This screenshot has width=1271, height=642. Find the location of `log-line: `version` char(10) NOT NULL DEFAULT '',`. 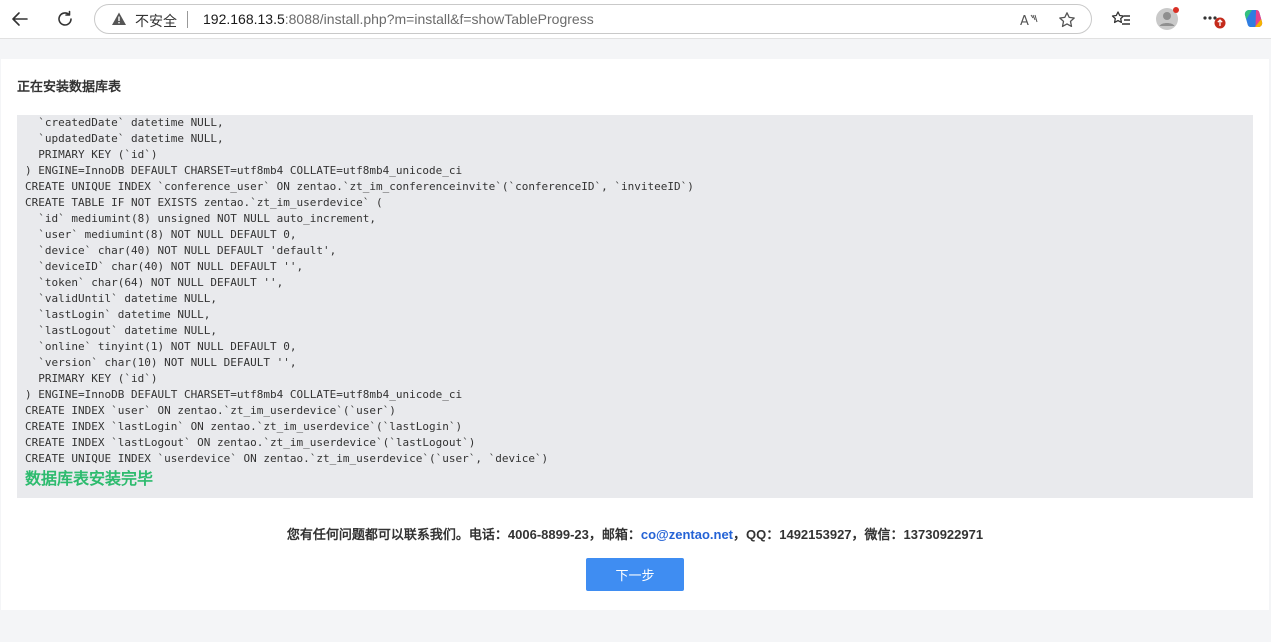

log-line: `version` char(10) NOT NULL DEFAULT '', is located at coordinates (161, 362).